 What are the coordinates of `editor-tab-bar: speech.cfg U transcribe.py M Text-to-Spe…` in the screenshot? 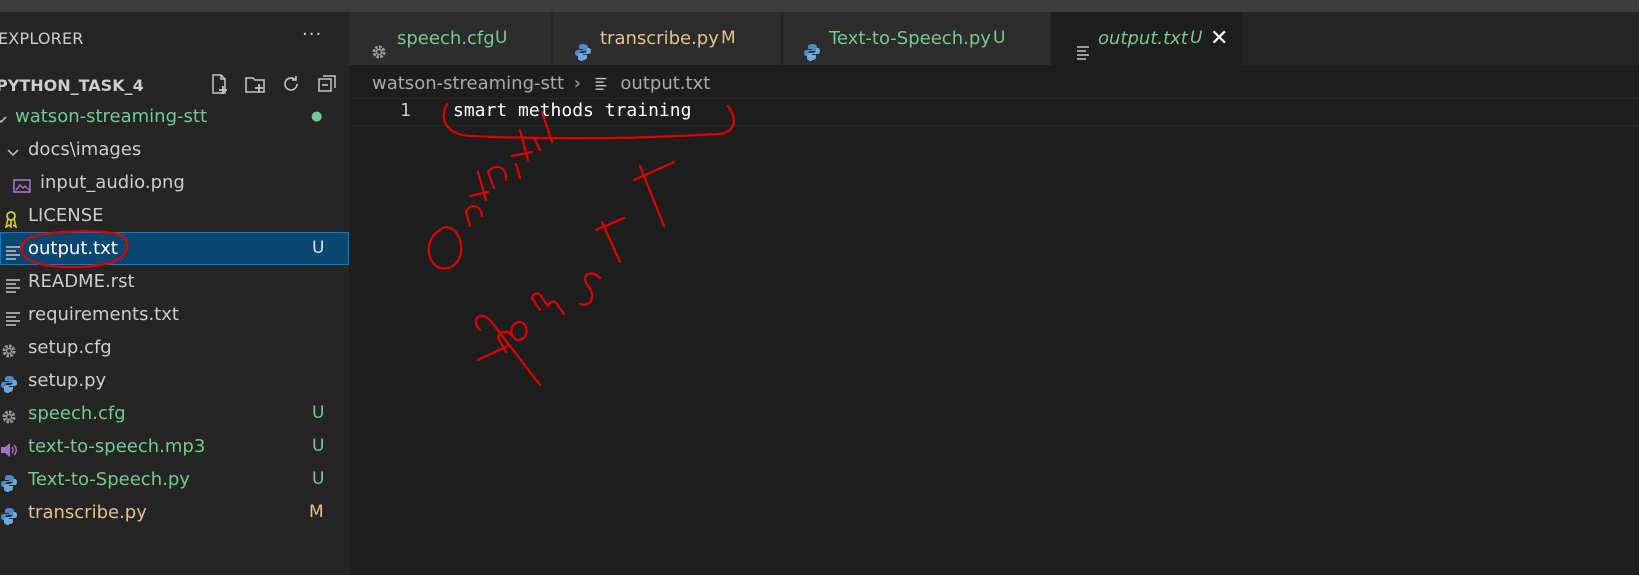 It's located at (994, 38).